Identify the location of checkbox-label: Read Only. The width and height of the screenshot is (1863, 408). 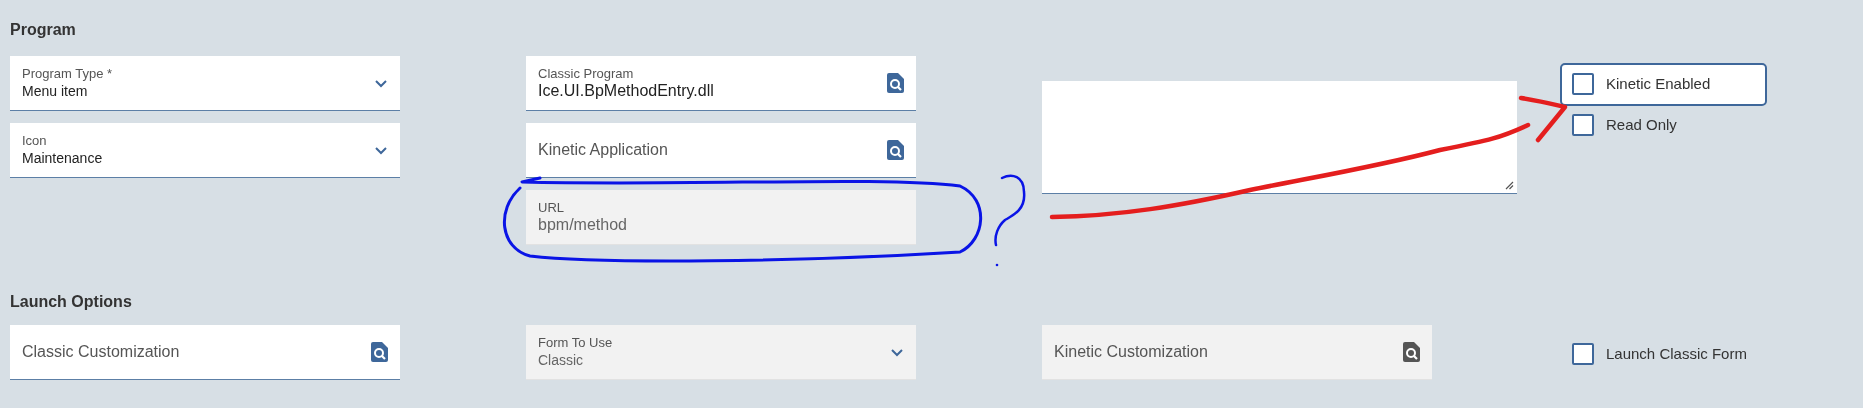
(1641, 124).